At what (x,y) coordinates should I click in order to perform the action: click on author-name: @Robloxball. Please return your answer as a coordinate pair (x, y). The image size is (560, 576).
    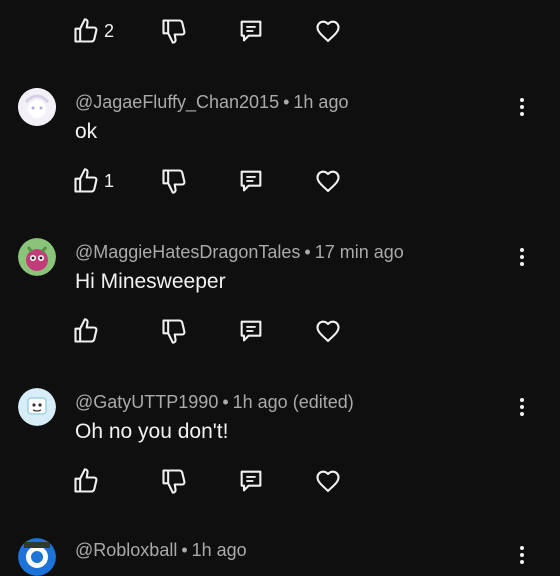
    Looking at the image, I should click on (126, 550).